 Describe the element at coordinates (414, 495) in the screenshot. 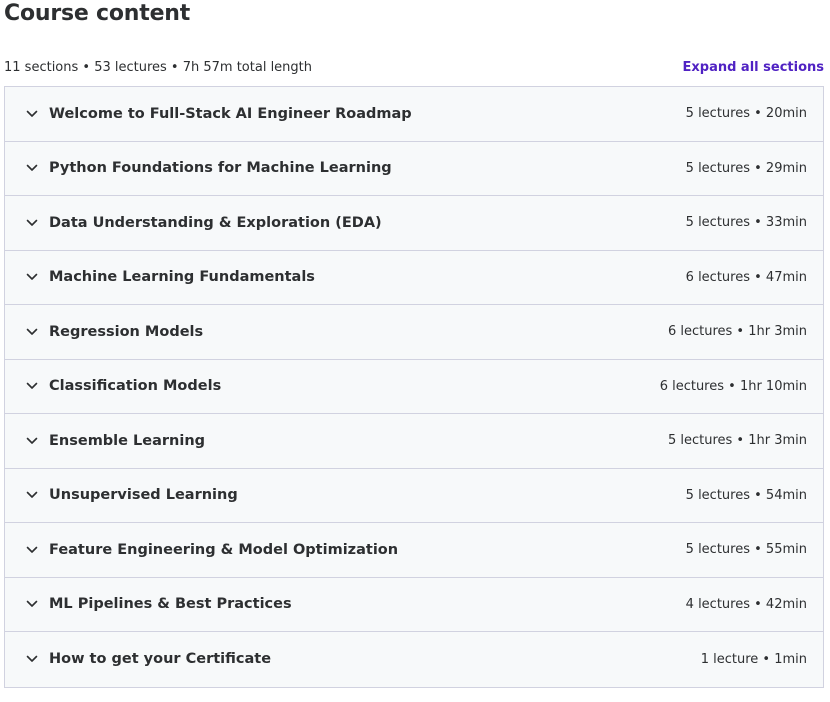

I see `section-header: Unsupervised Learning 5 lectures • 54min` at that location.